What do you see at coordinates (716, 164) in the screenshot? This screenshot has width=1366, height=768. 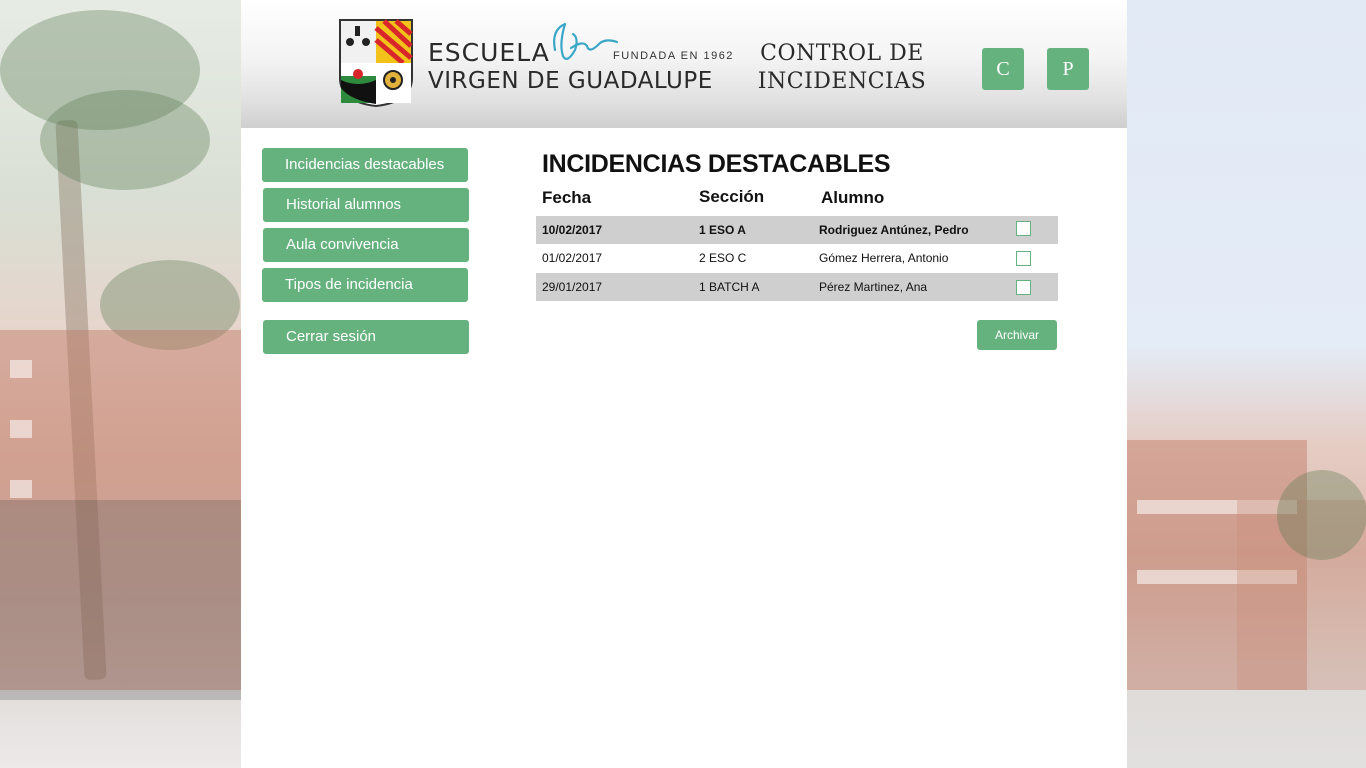 I see `page-title: INCIDENCIAS DESTACABLES` at bounding box center [716, 164].